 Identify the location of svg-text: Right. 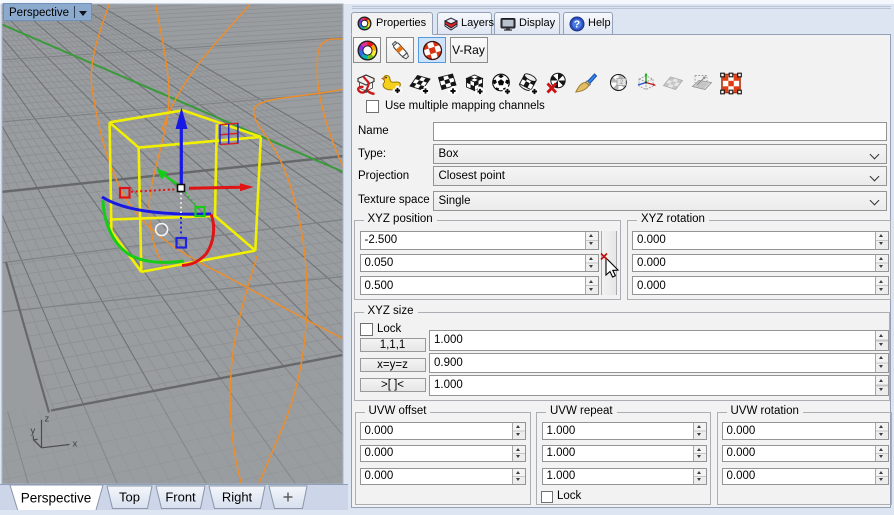
(237, 497).